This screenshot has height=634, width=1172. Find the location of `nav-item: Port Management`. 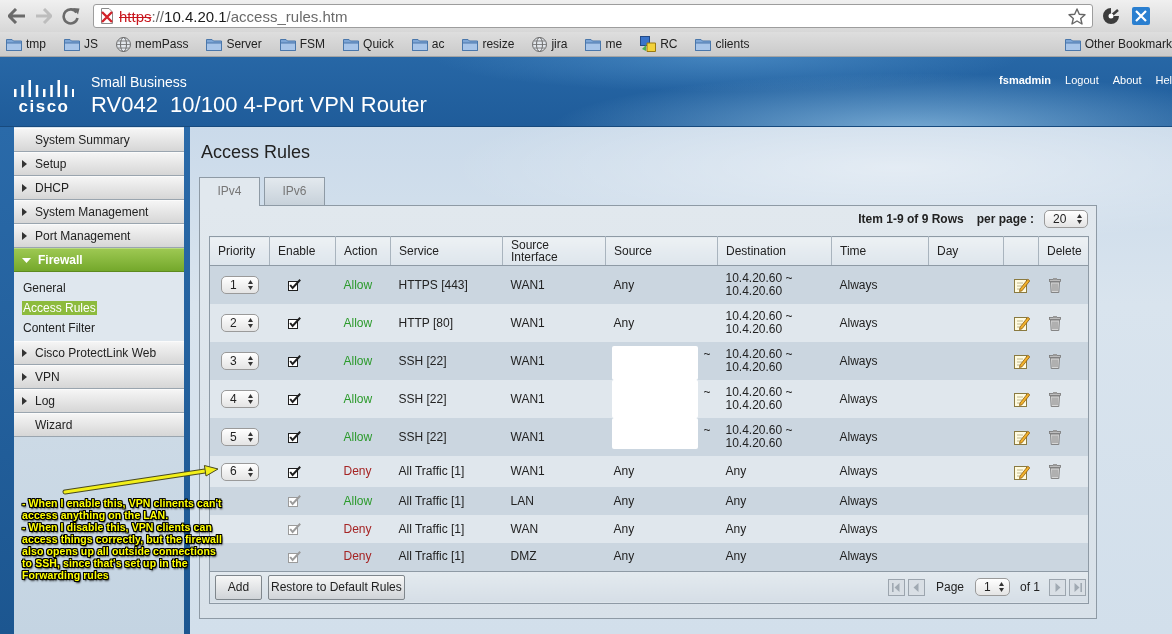

nav-item: Port Management is located at coordinates (99, 236).